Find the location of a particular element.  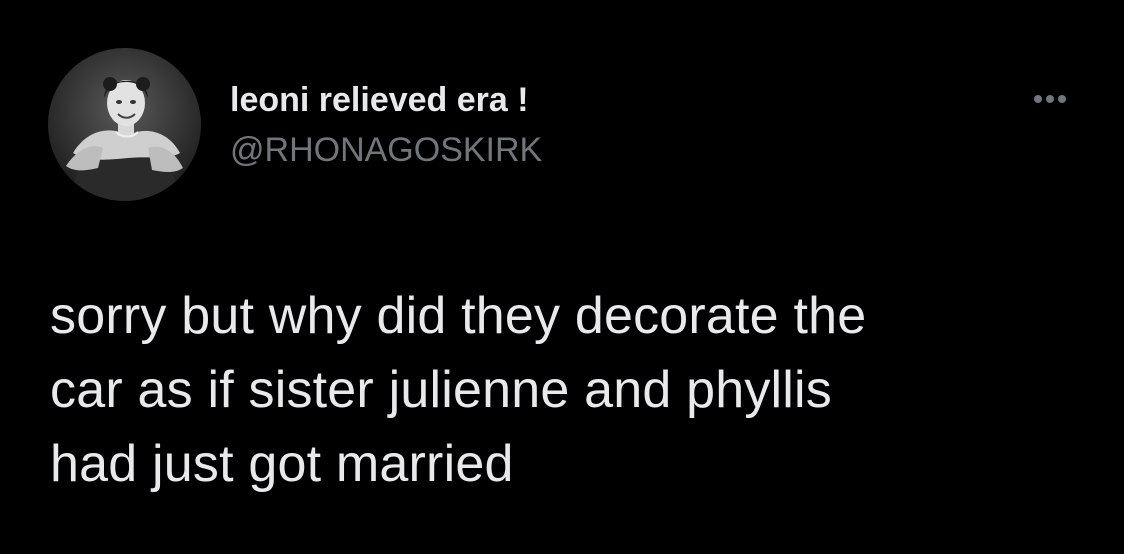

tweet-text-line: had just got married is located at coordinates (282, 464).